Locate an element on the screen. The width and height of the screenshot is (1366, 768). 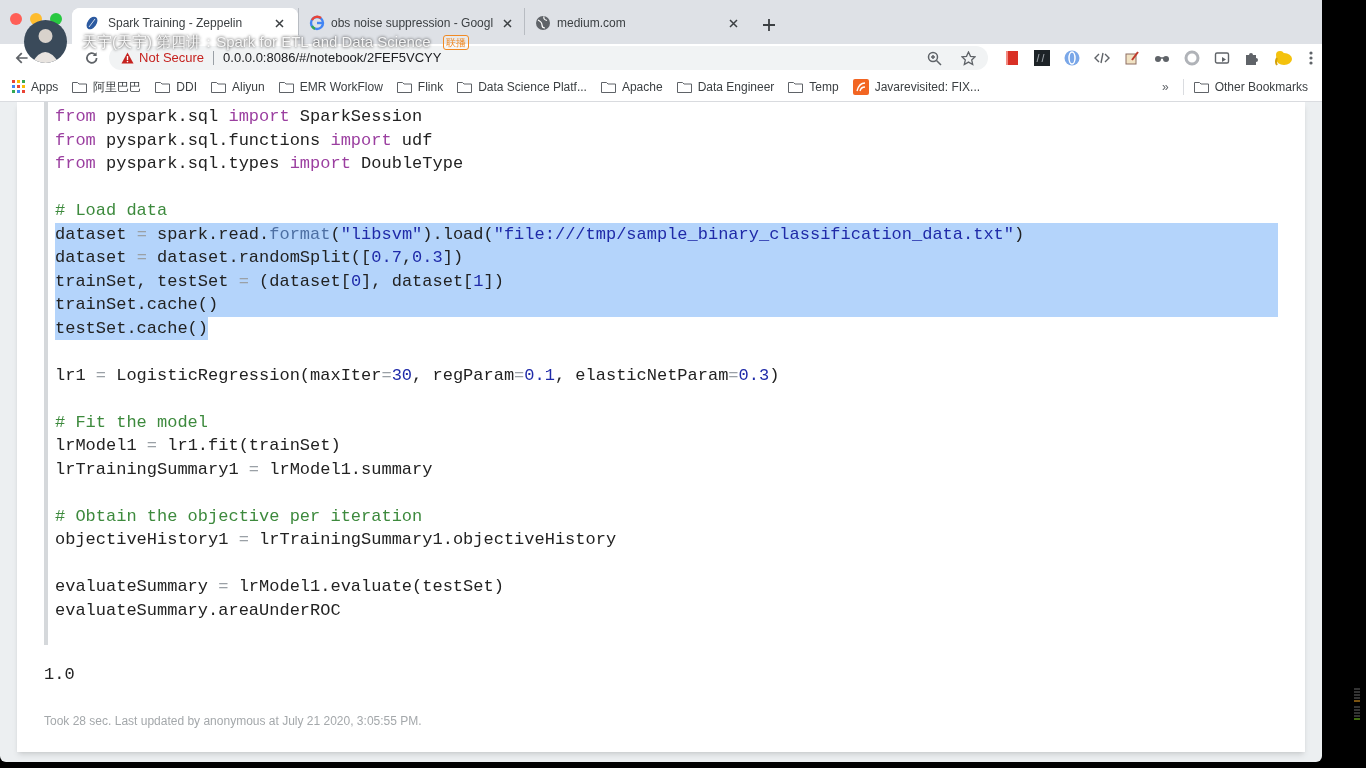
code-line: lrModel1 = lr1.fit(trainSet) is located at coordinates (198, 446).